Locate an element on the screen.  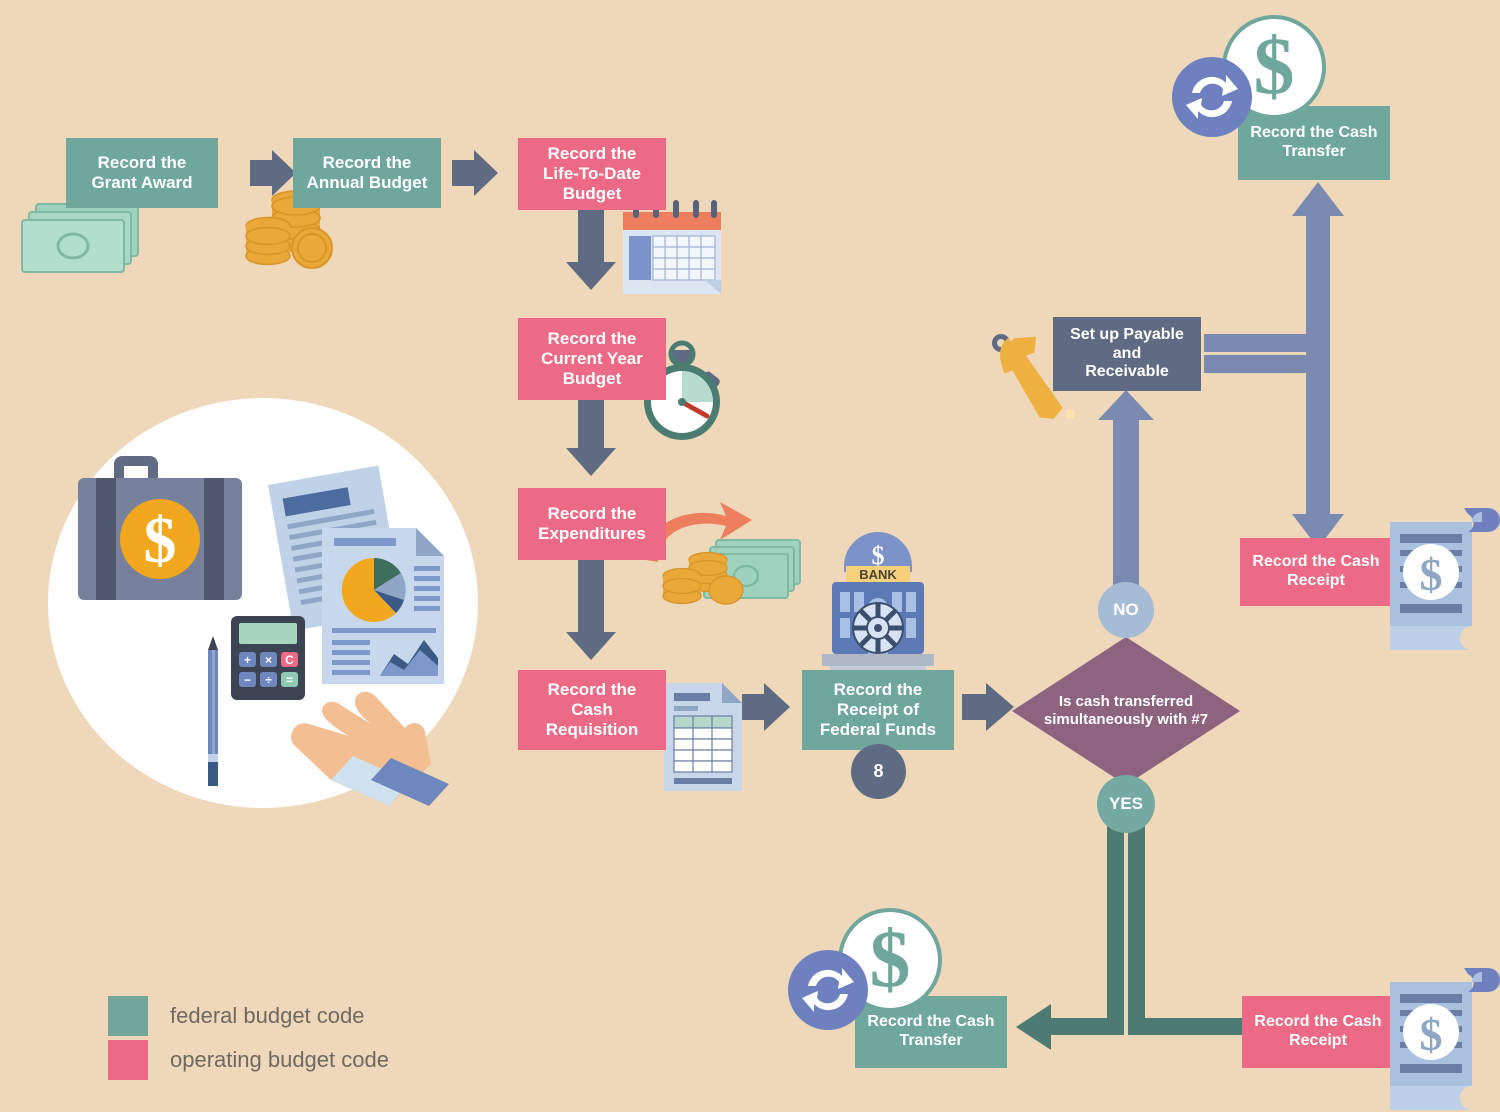
legend-item-operating: operating budget code is located at coordinates (248, 1060).